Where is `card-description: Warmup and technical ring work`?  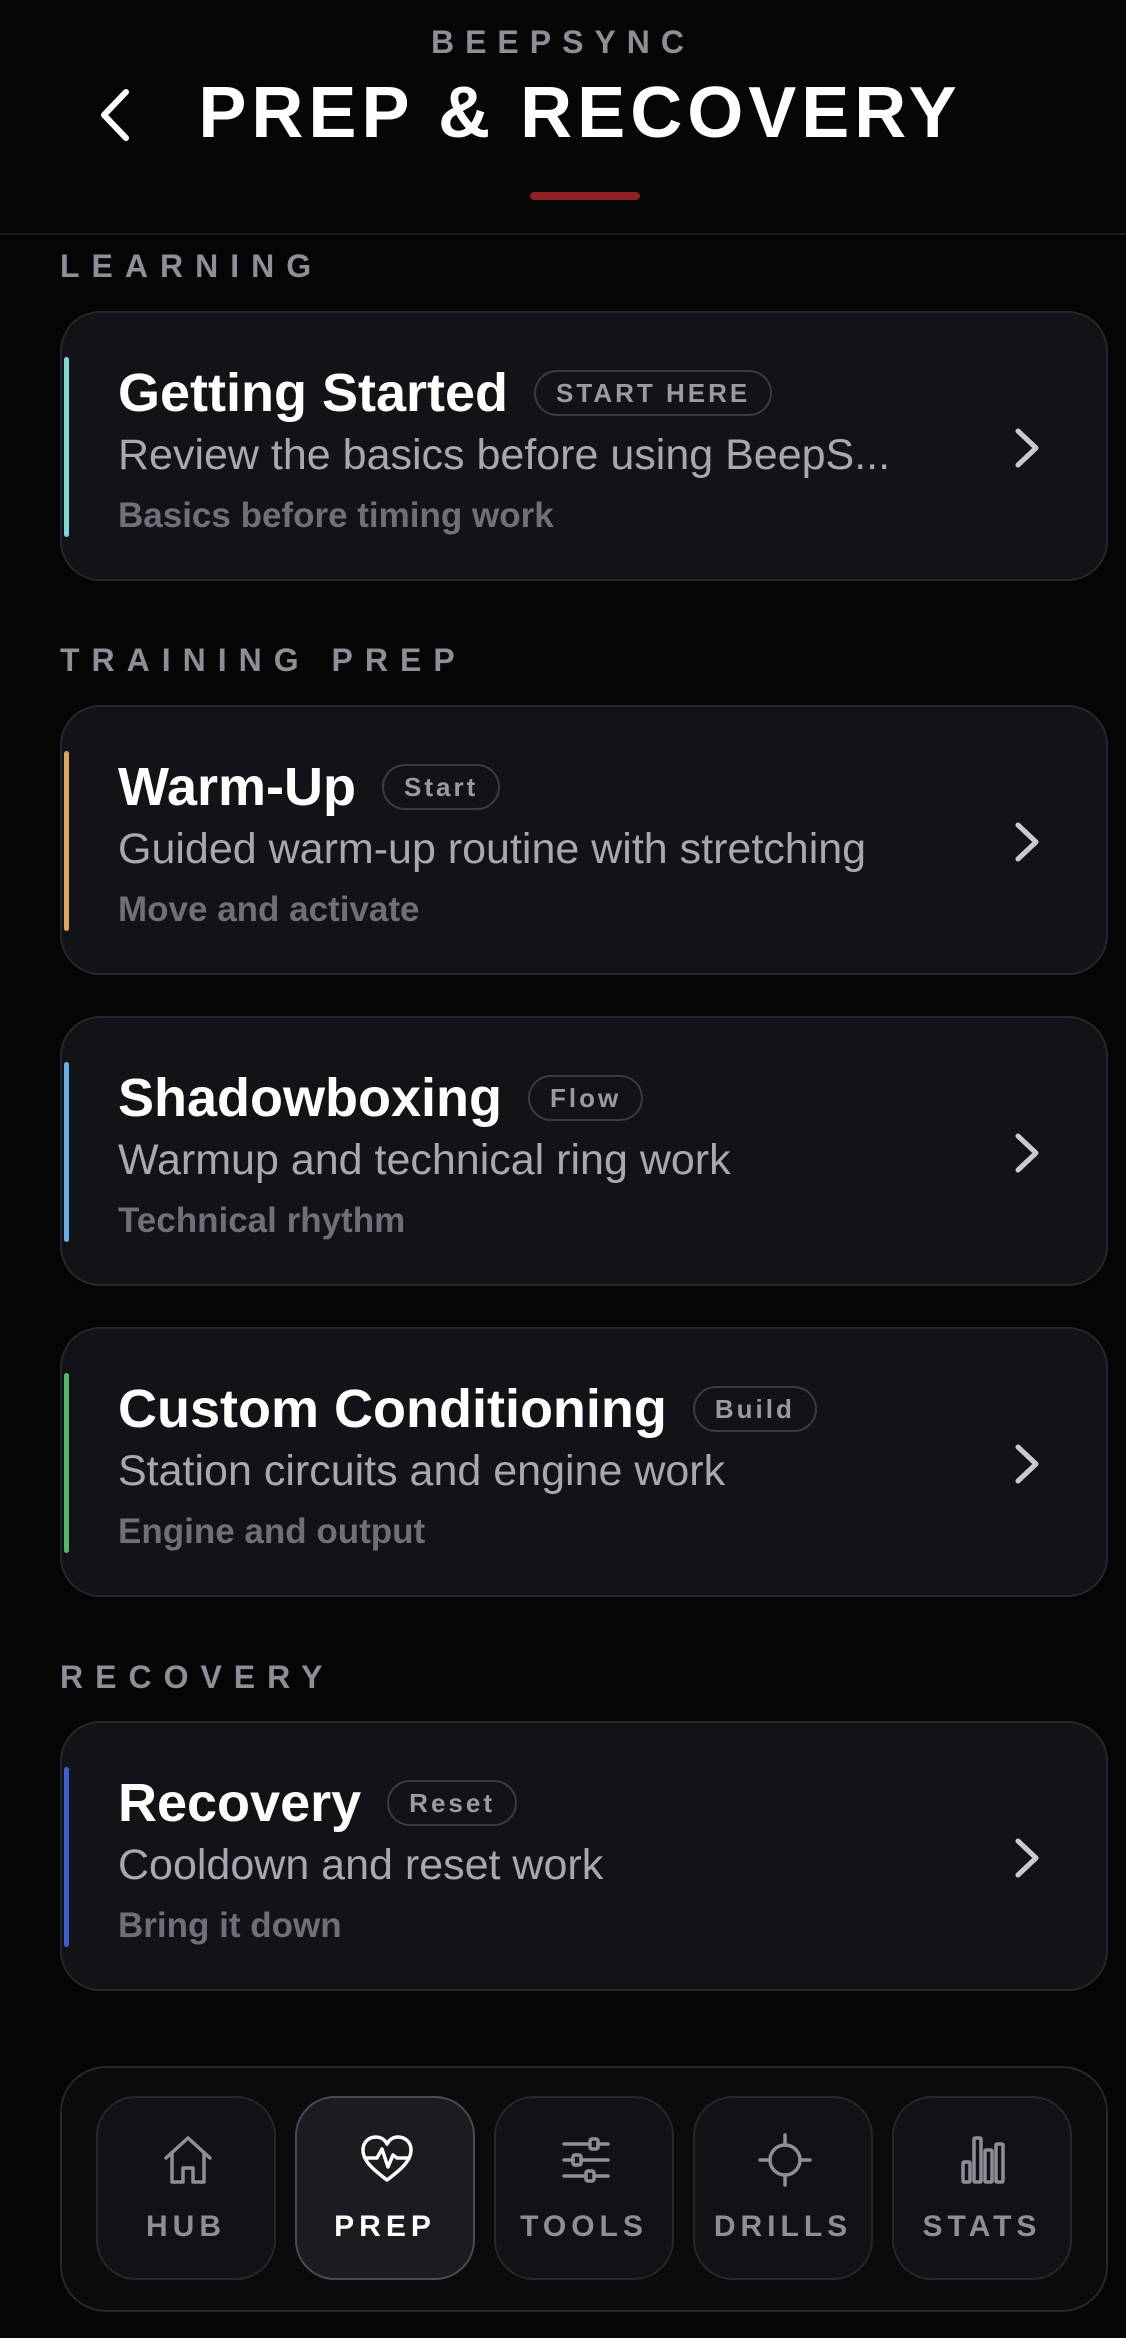 card-description: Warmup and technical ring work is located at coordinates (424, 1160).